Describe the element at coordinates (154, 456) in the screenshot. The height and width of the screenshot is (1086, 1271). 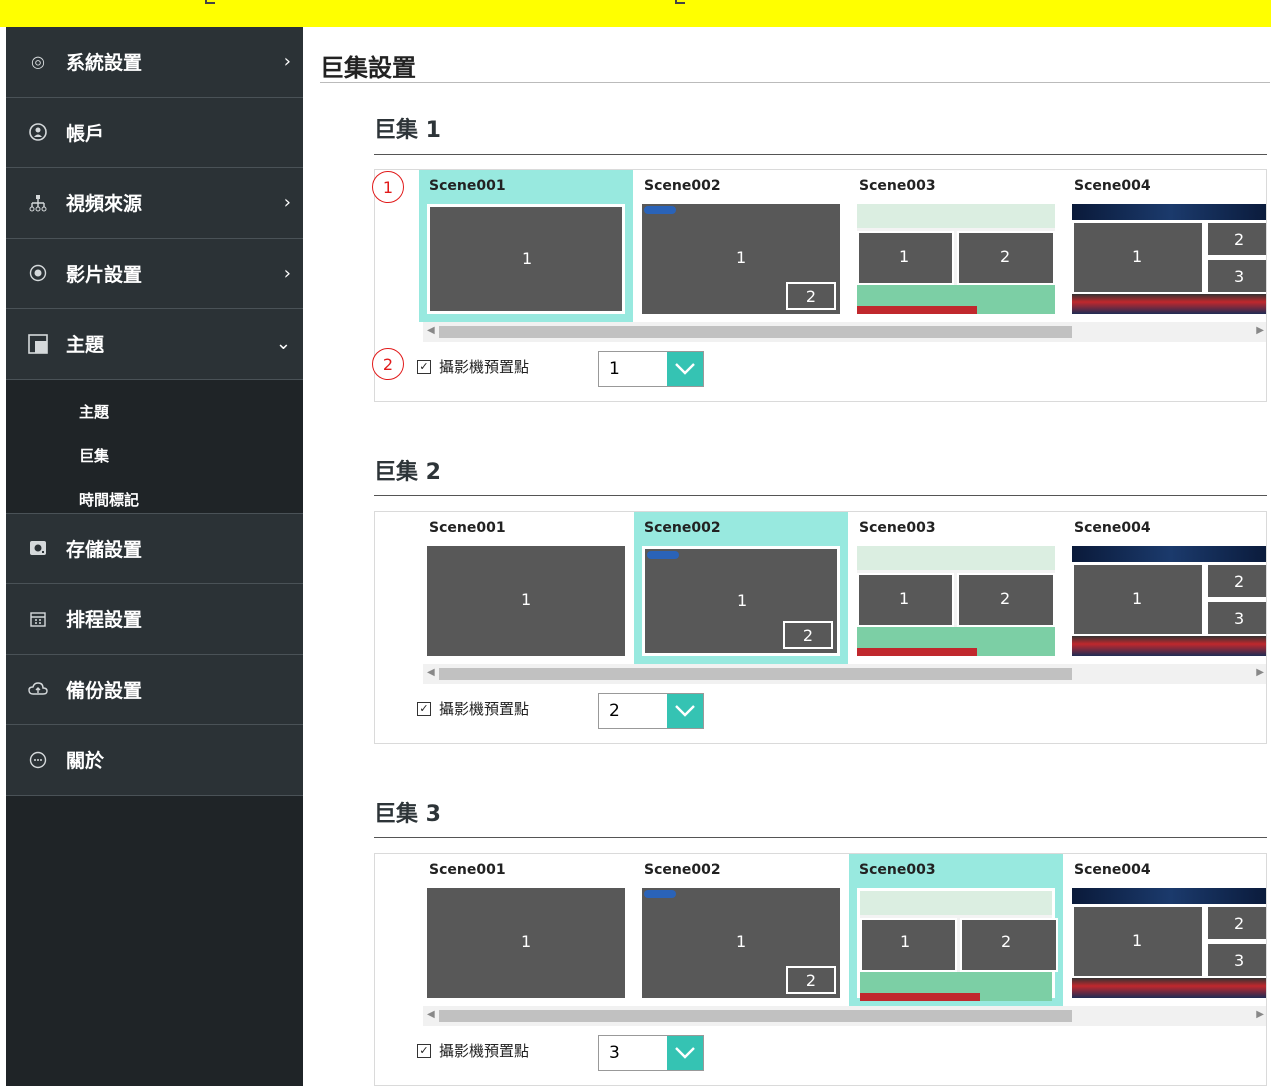
I see `submenu-item-macro: 巨集` at that location.